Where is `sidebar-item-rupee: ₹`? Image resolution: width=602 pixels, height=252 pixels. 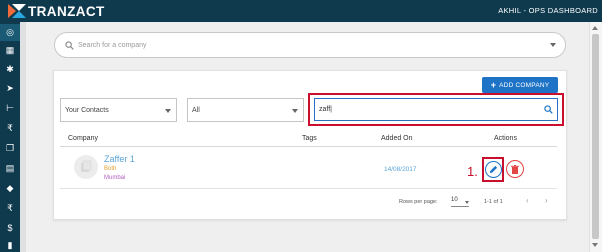 sidebar-item-rupee: ₹ is located at coordinates (10, 128).